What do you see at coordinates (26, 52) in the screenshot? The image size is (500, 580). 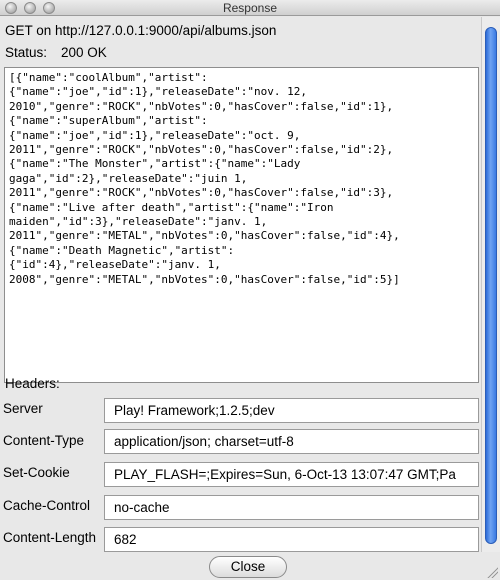 I see `status-label: Status:` at bounding box center [26, 52].